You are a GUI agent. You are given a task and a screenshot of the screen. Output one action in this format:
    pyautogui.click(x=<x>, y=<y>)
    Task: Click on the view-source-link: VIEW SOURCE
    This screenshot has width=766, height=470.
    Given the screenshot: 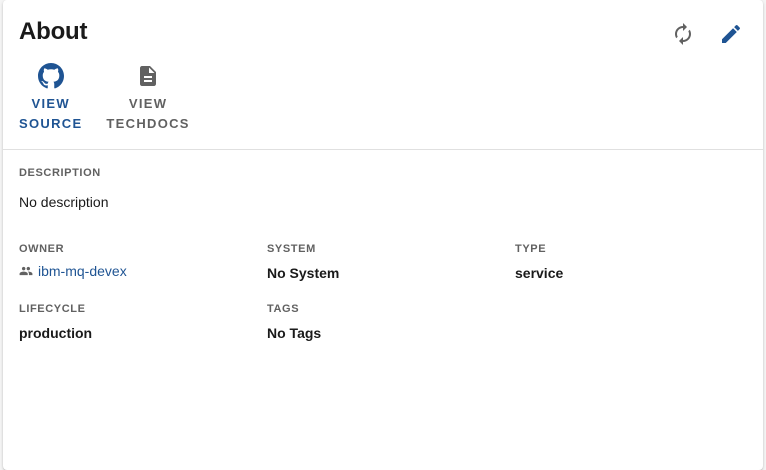 What is the action you would take?
    pyautogui.click(x=50, y=98)
    